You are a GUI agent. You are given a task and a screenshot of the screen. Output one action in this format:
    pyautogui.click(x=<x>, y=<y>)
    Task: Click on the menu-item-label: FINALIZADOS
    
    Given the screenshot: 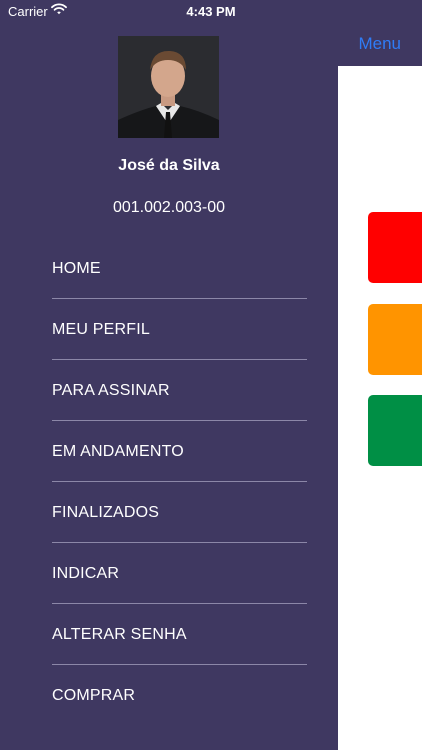 What is the action you would take?
    pyautogui.click(x=106, y=512)
    